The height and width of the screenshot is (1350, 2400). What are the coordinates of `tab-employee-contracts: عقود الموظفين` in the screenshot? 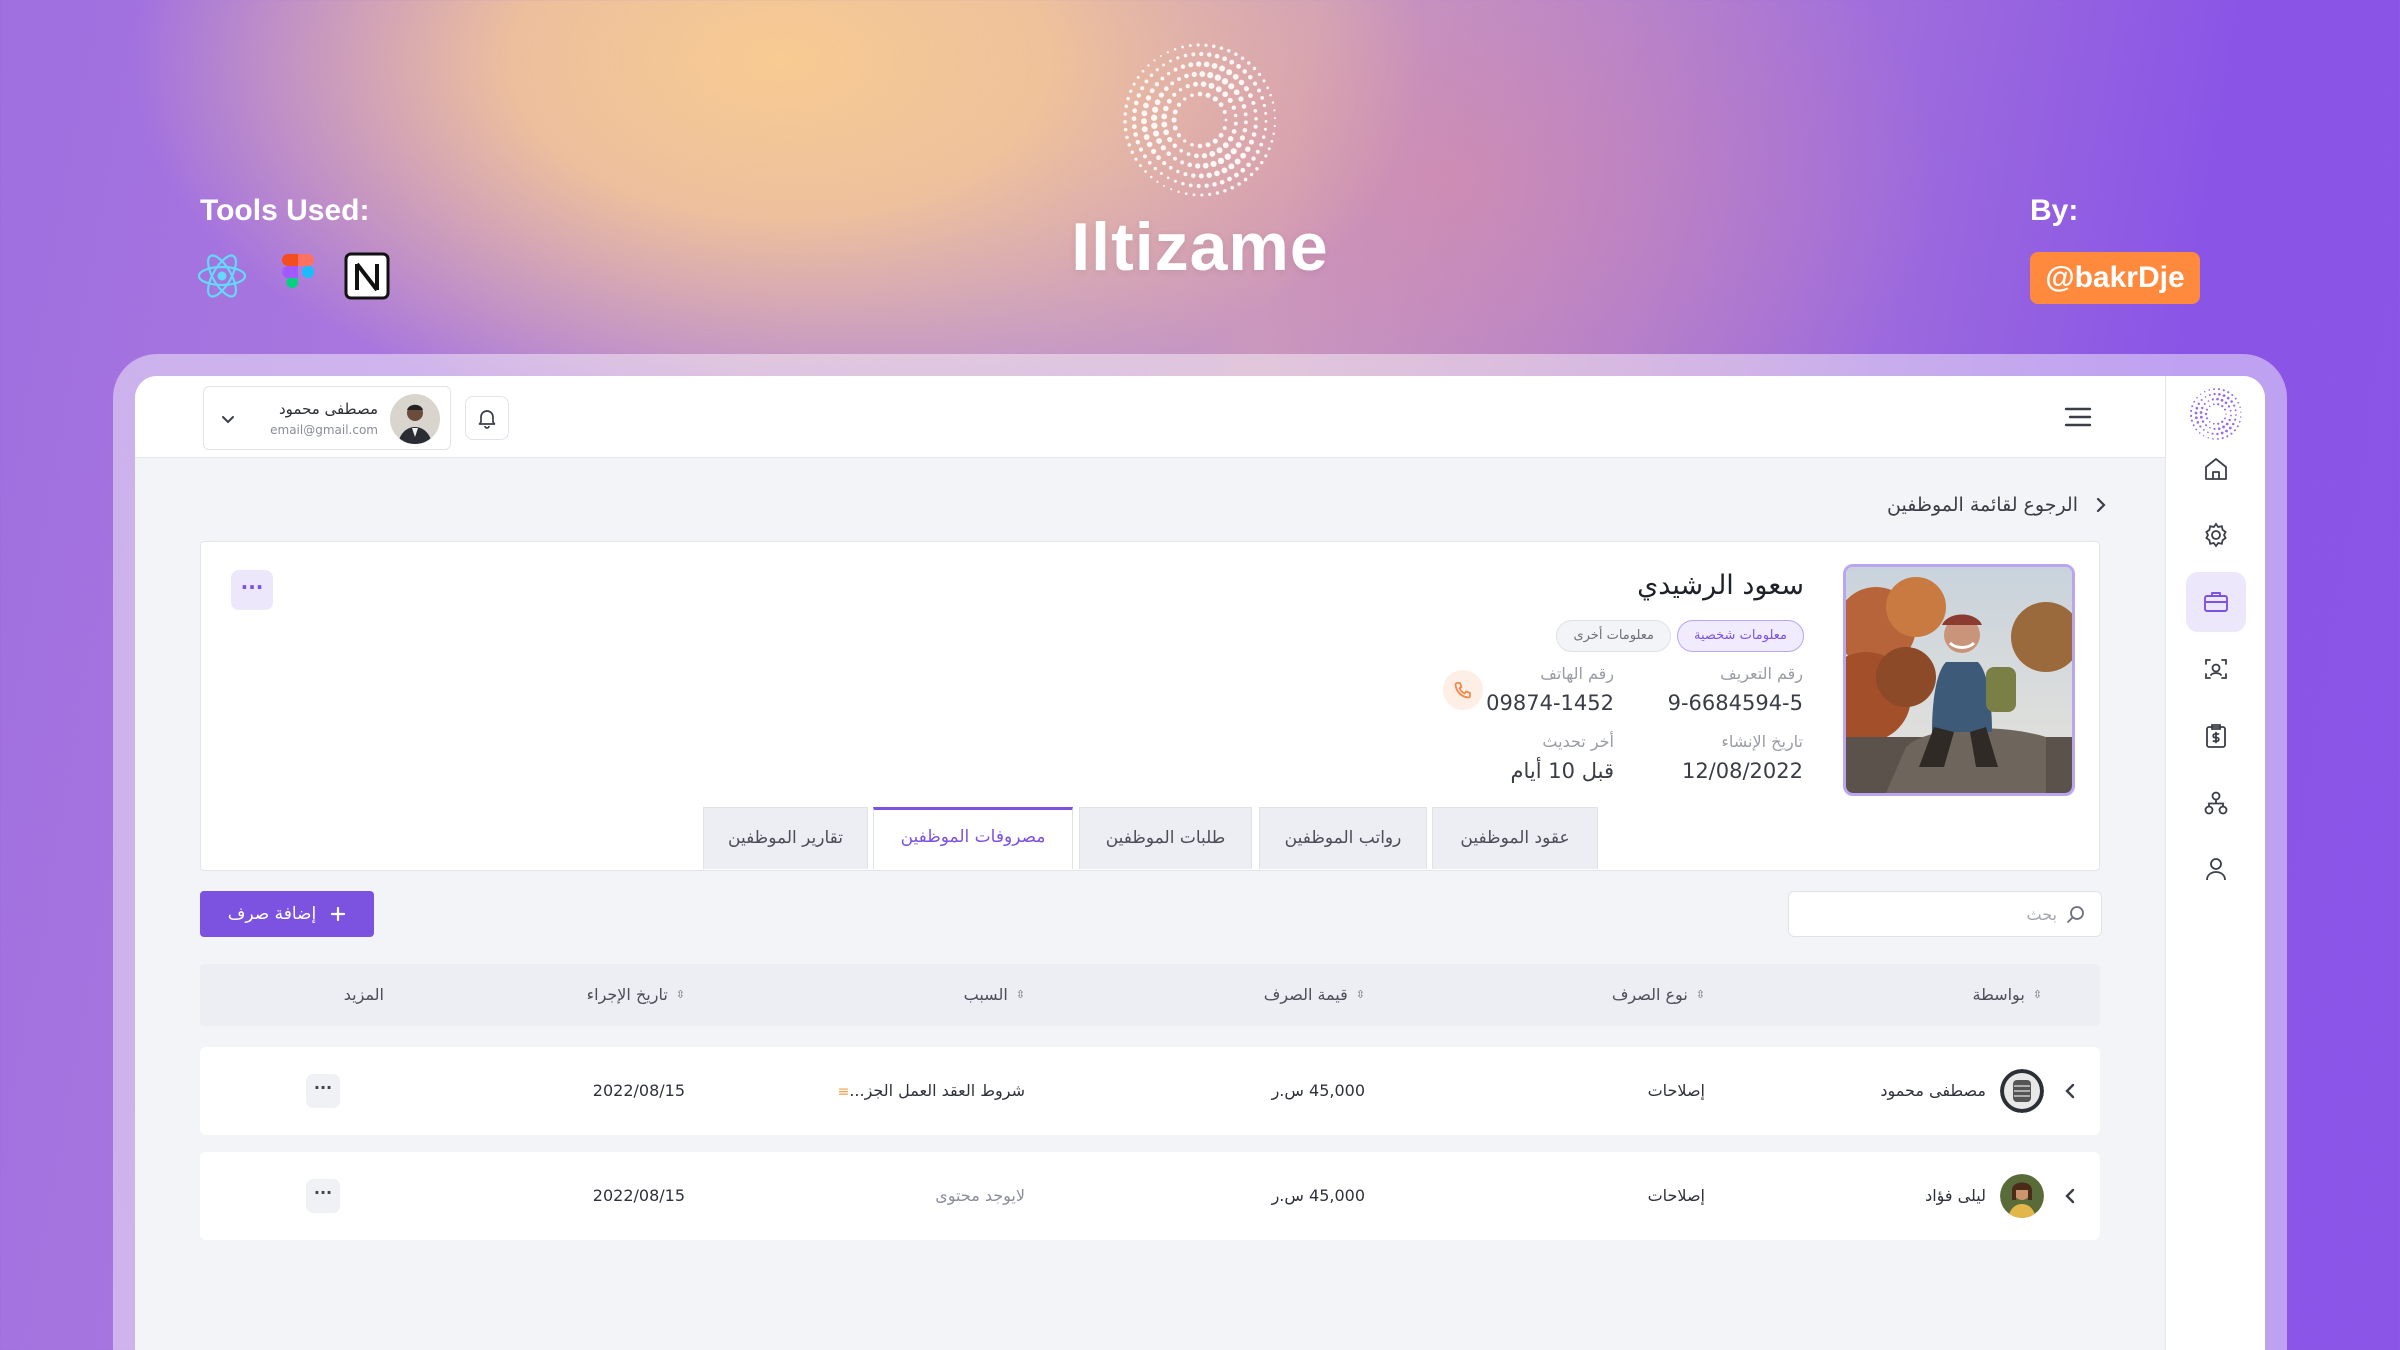 It's located at (1515, 838).